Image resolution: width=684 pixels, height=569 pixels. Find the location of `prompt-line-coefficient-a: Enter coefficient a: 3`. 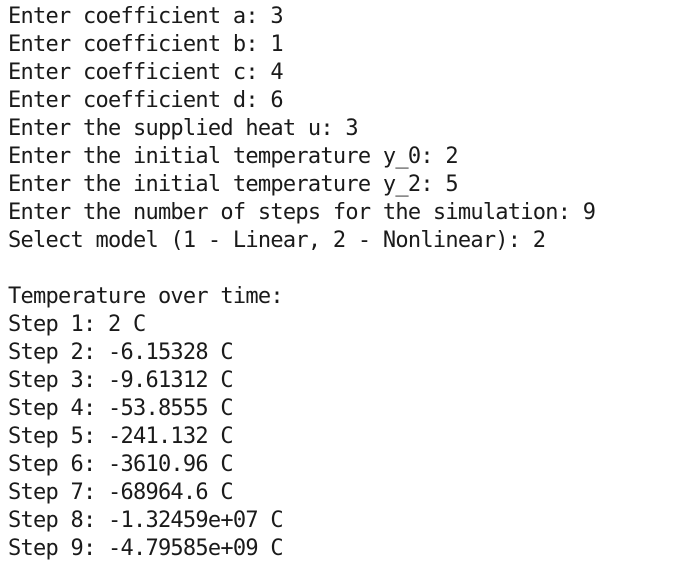

prompt-line-coefficient-a: Enter coefficient a: 3 is located at coordinates (146, 16).